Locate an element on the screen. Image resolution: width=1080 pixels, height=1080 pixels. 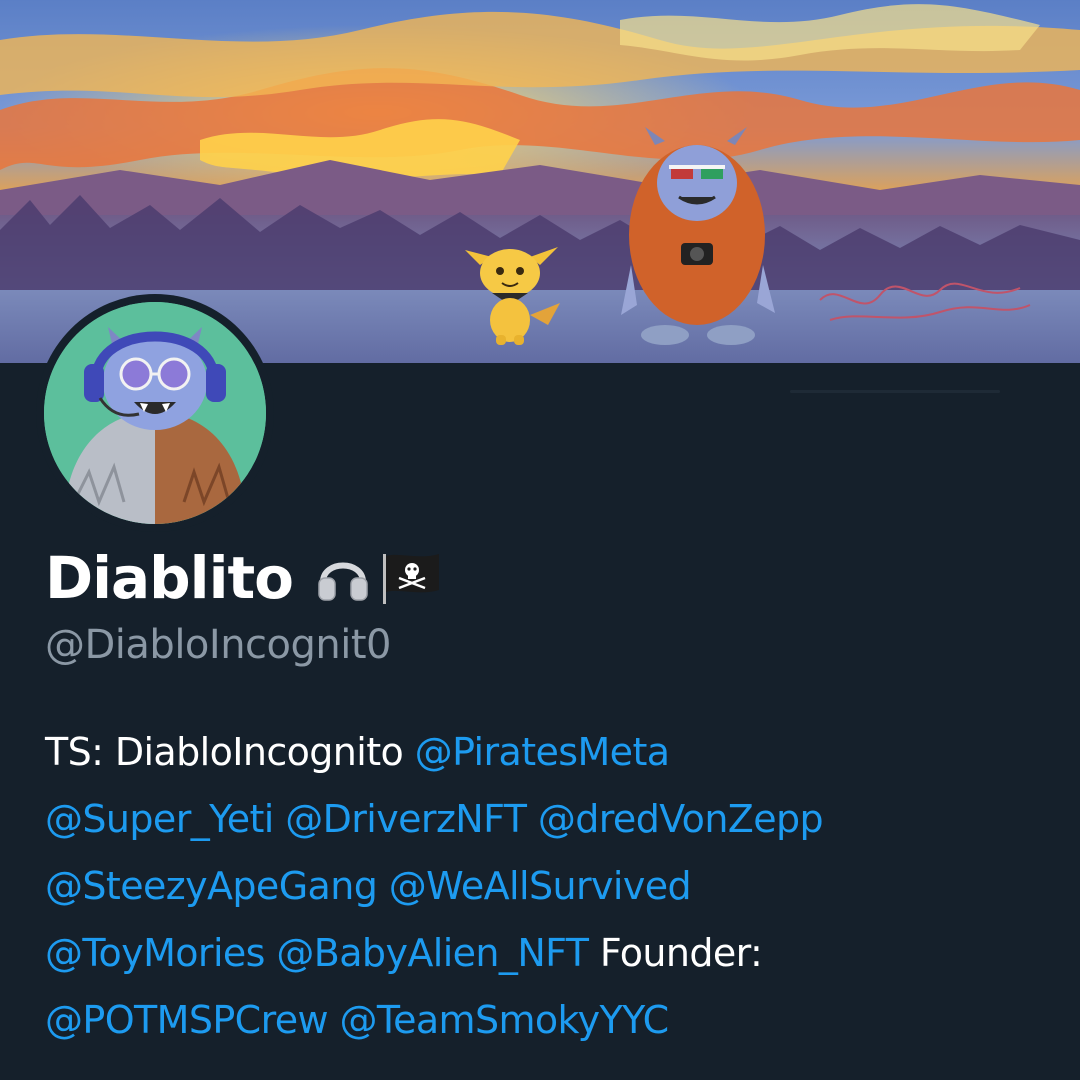
headphones-icon is located at coordinates (343, 578).